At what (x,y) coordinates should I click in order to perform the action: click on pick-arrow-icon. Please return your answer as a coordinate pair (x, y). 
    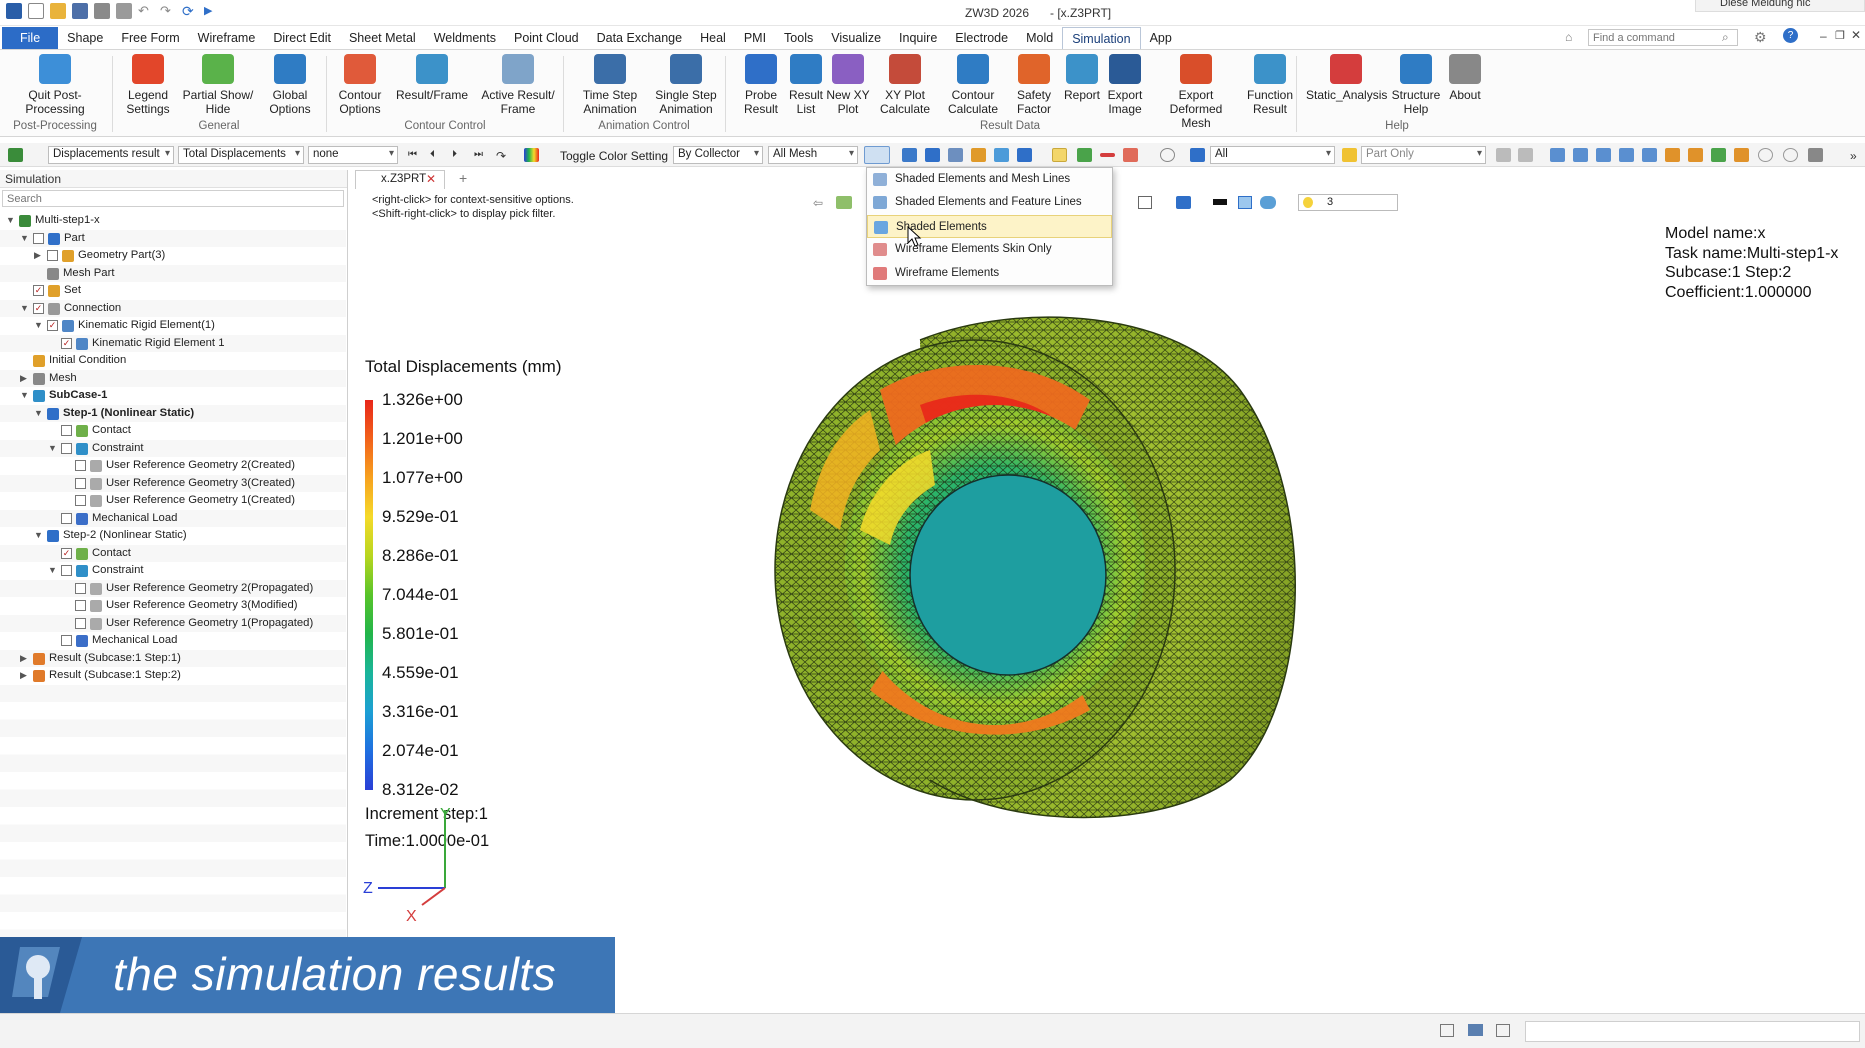
    Looking at the image, I should click on (15, 155).